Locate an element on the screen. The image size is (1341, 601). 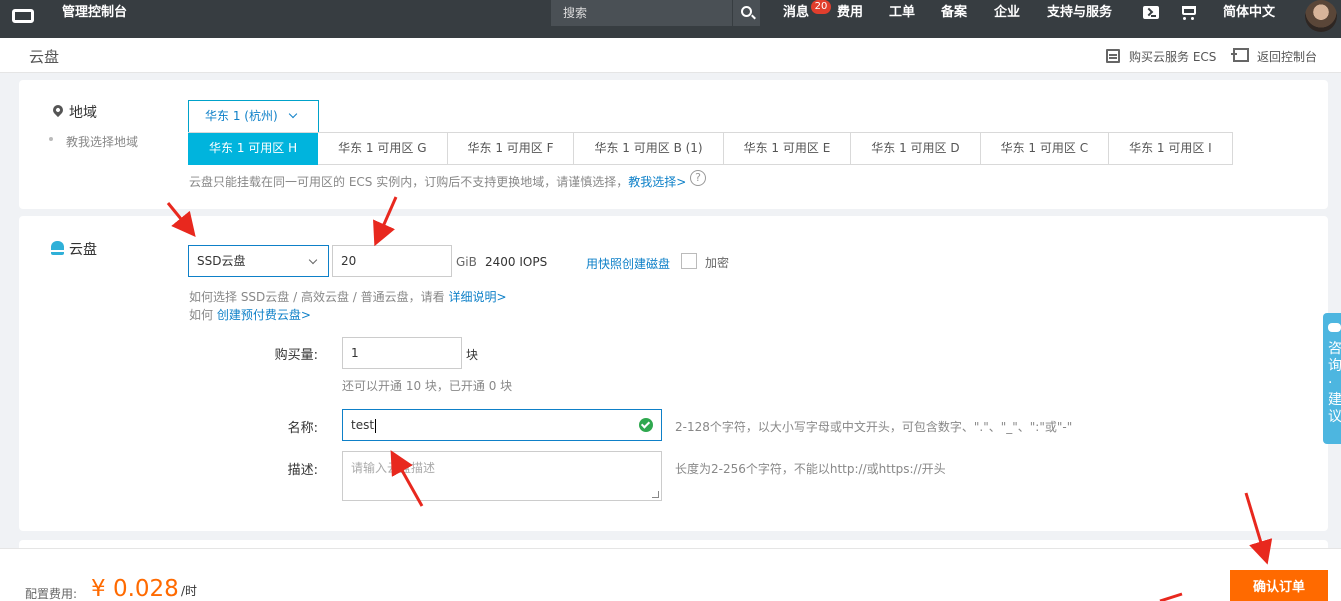
fee-label: 配置费用: is located at coordinates (51, 594).